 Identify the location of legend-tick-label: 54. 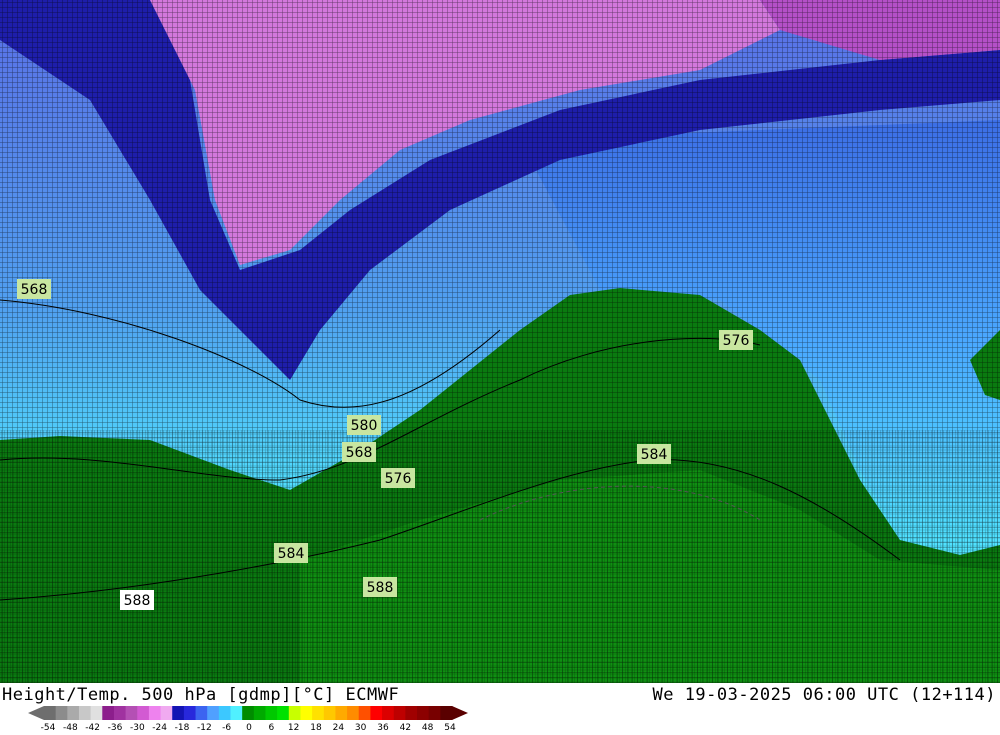
(450, 728).